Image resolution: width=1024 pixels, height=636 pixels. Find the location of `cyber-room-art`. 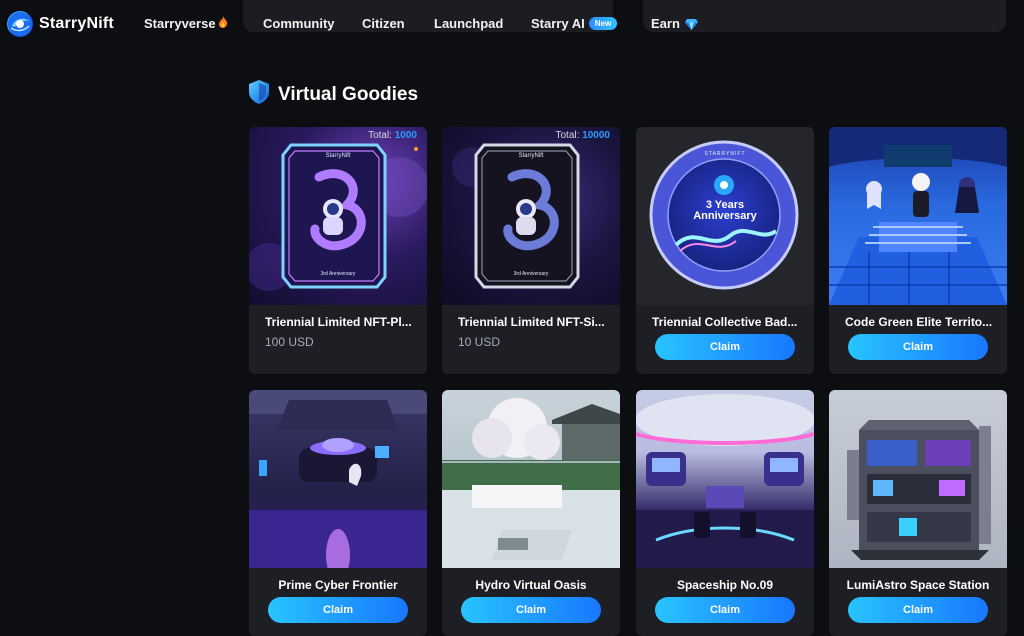

cyber-room-art is located at coordinates (338, 479).